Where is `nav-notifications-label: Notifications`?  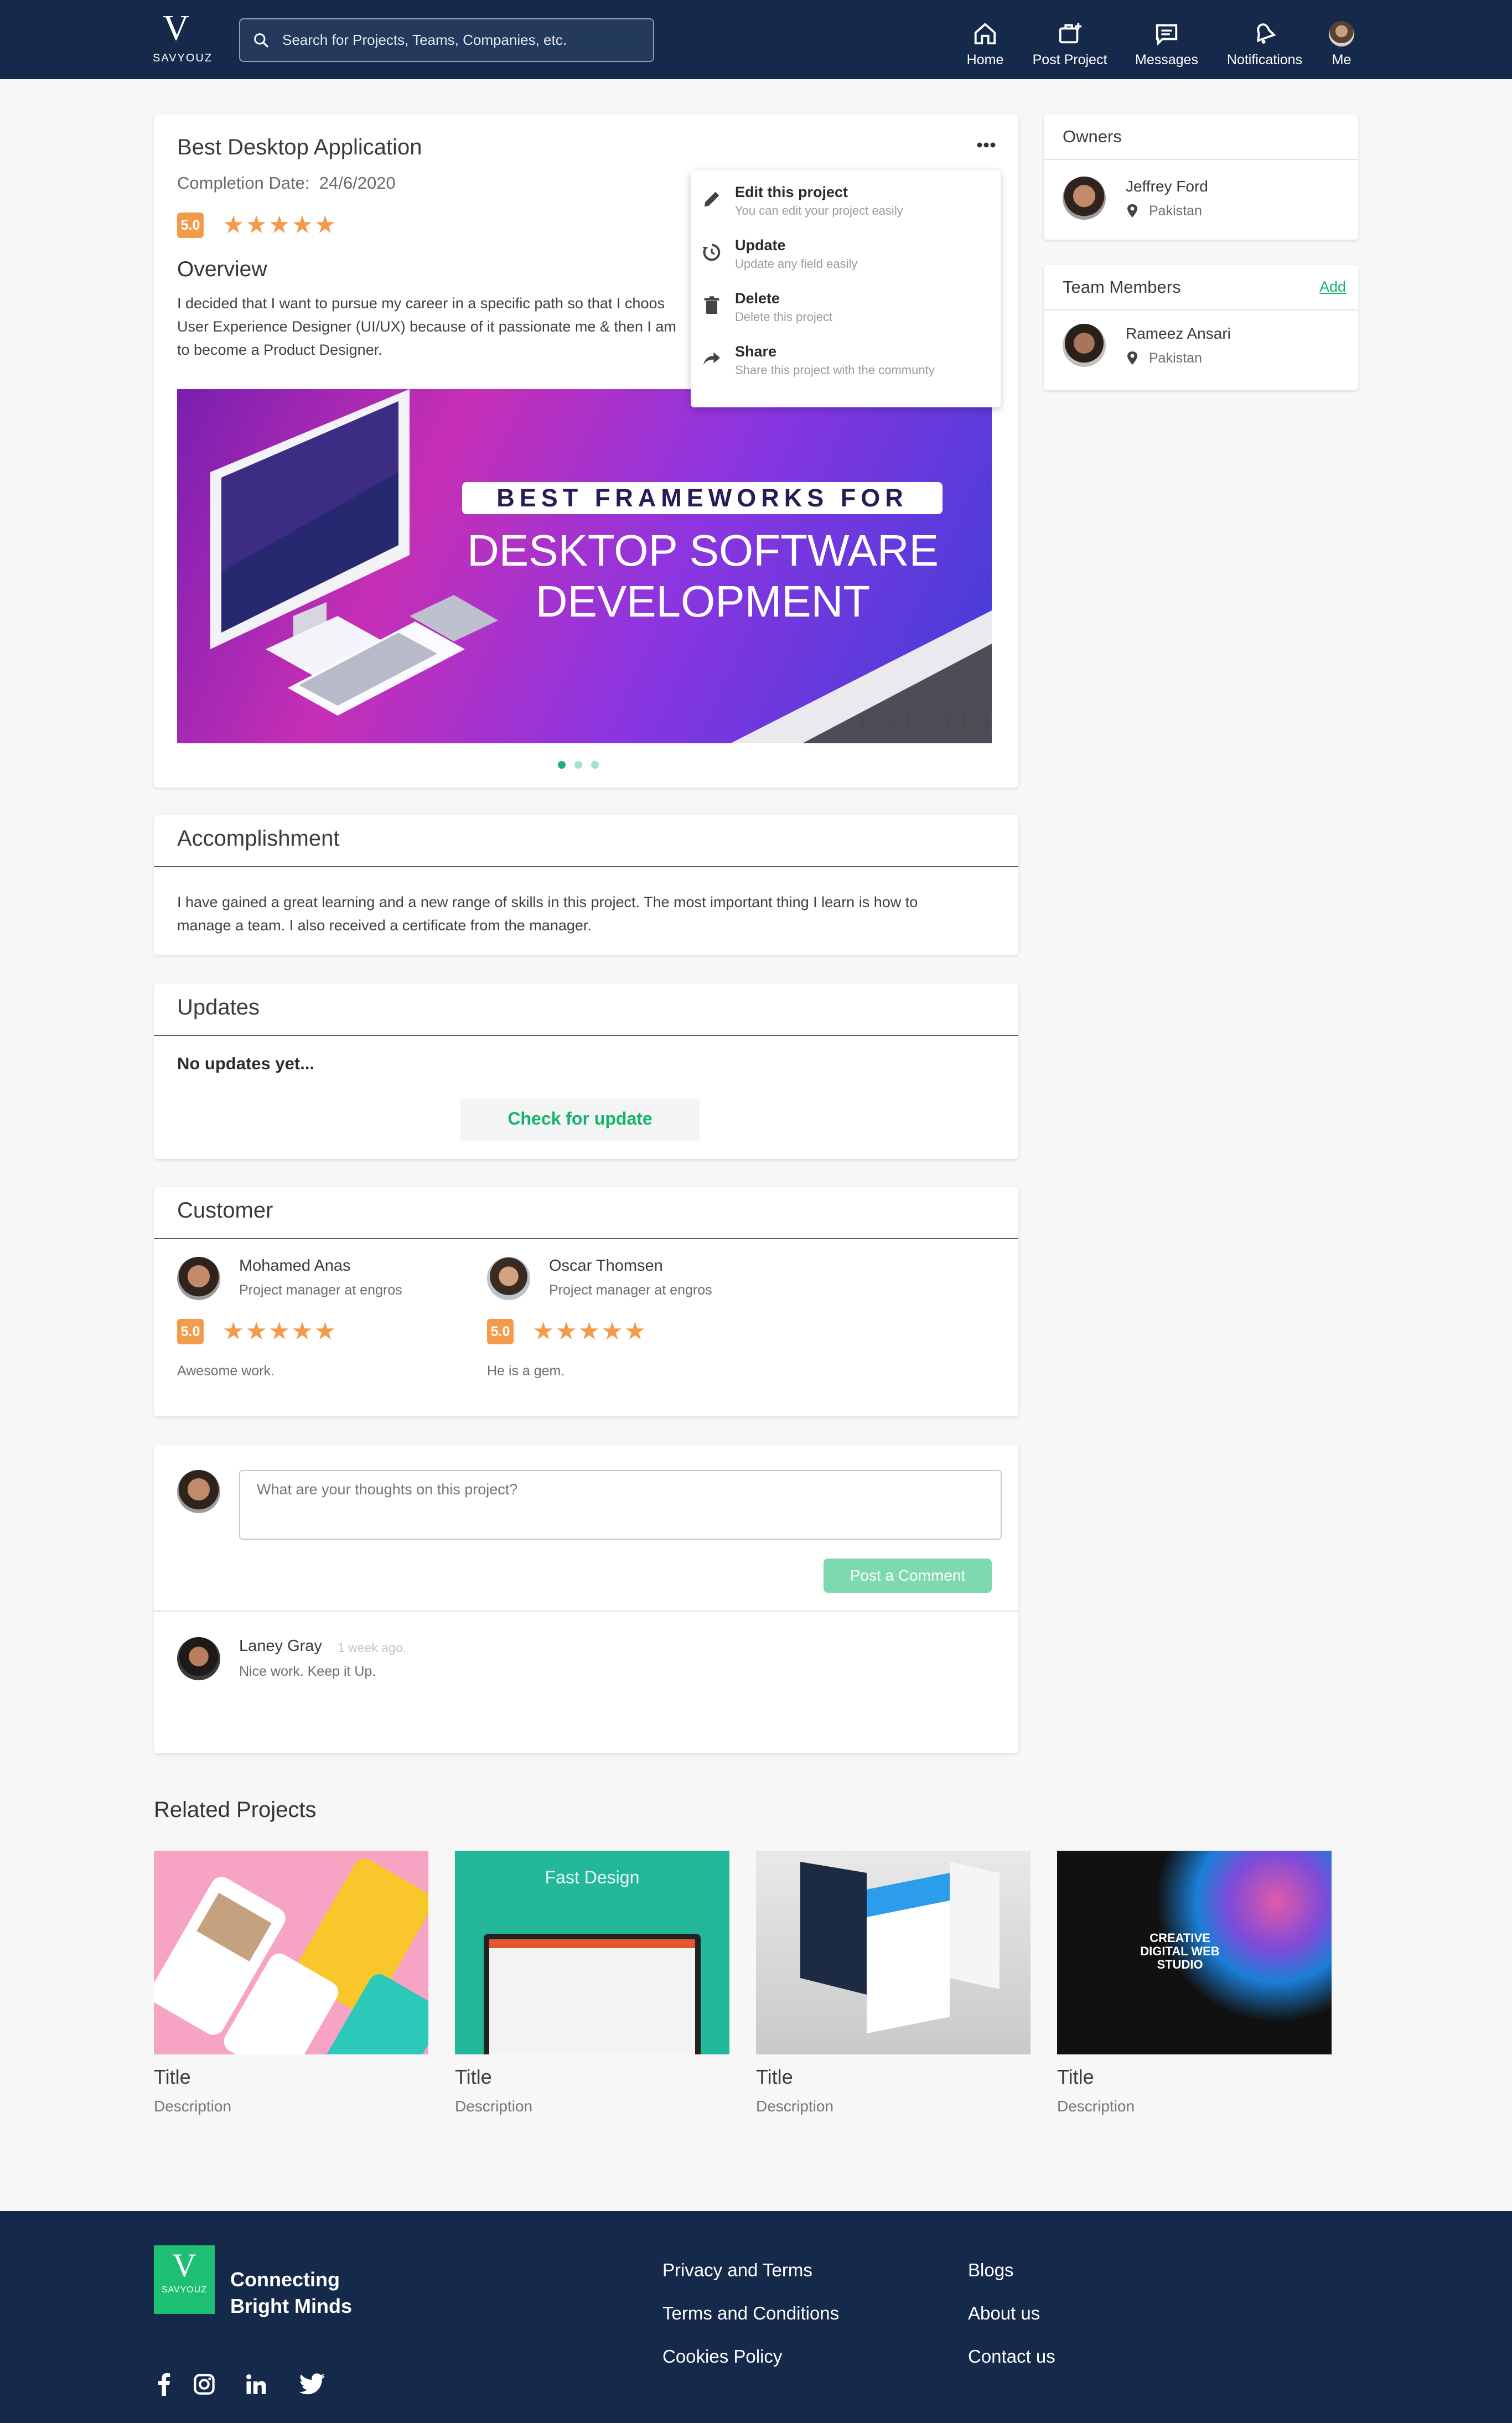
nav-notifications-label: Notifications is located at coordinates (1264, 60).